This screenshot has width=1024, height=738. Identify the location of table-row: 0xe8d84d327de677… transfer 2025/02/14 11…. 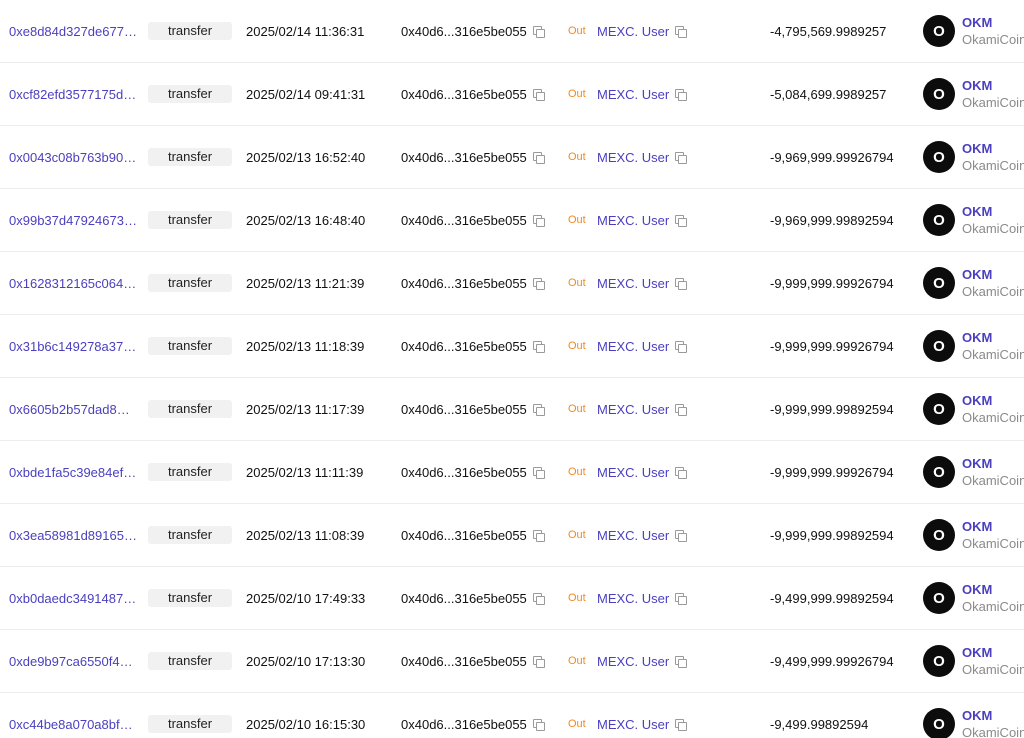
(512, 31).